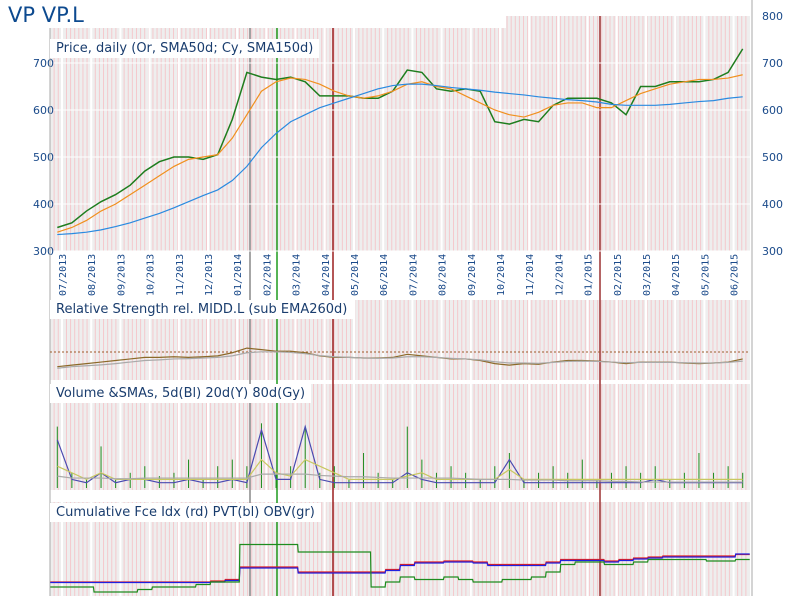  What do you see at coordinates (181, 393) in the screenshot?
I see `volume-panel-label: Volume &SMAs, 5d(Bl) 20d(Y) 80d(Gy)` at bounding box center [181, 393].